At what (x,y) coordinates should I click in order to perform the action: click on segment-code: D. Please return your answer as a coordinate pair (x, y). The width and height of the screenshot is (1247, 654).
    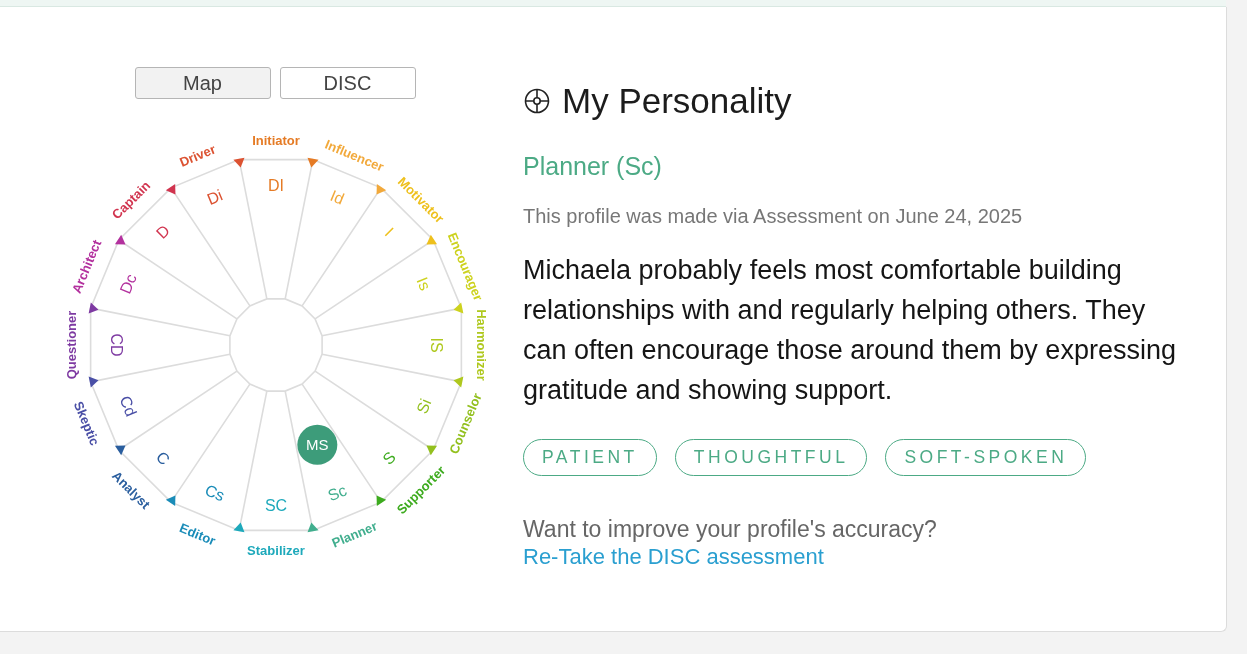
    Looking at the image, I should click on (162, 231).